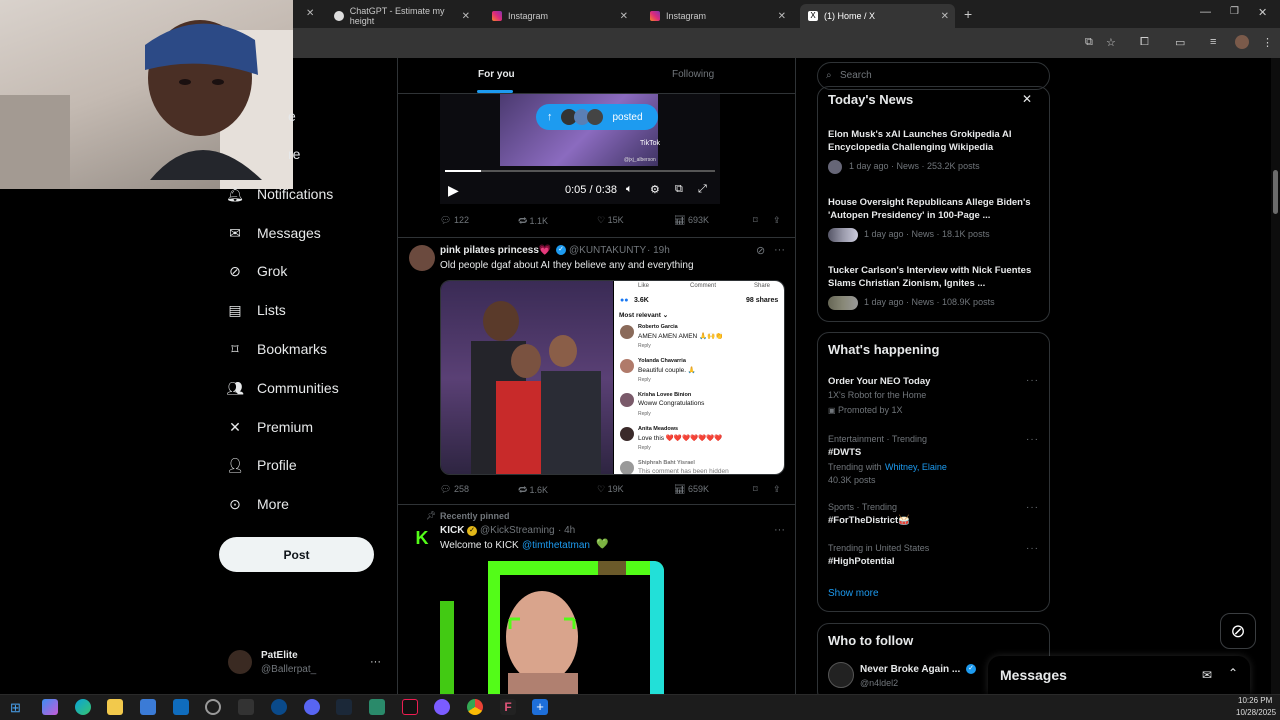  Describe the element at coordinates (934, 561) in the screenshot. I see `trend-title: #HighPotential` at that location.